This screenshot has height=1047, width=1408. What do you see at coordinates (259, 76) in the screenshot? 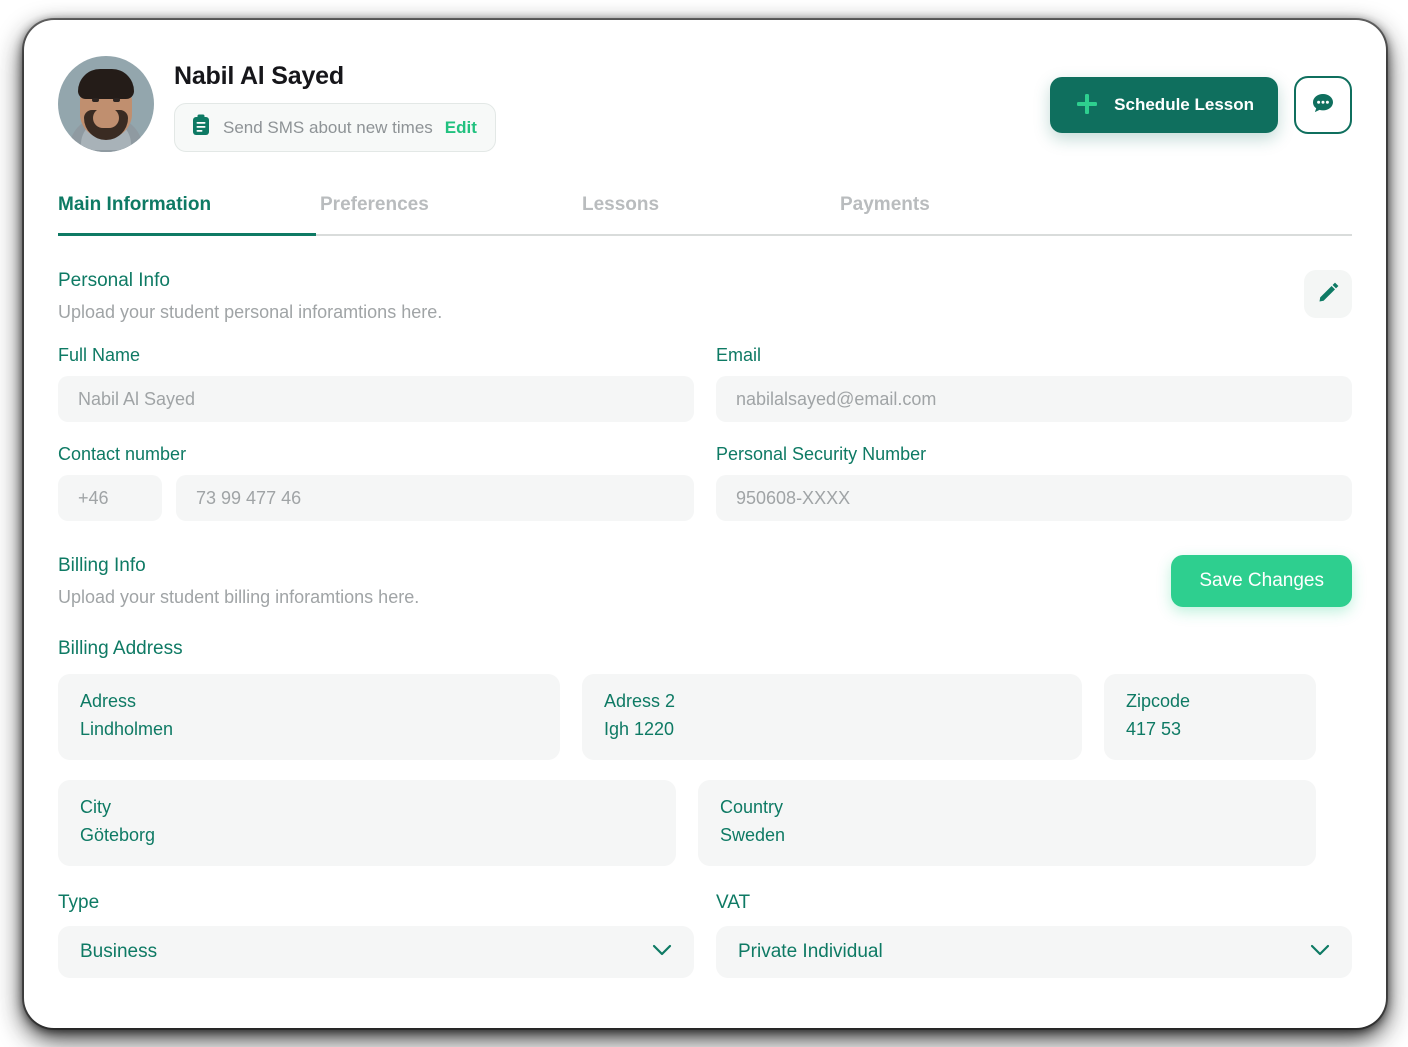
I see `page-title: Nabil Al Sayed` at bounding box center [259, 76].